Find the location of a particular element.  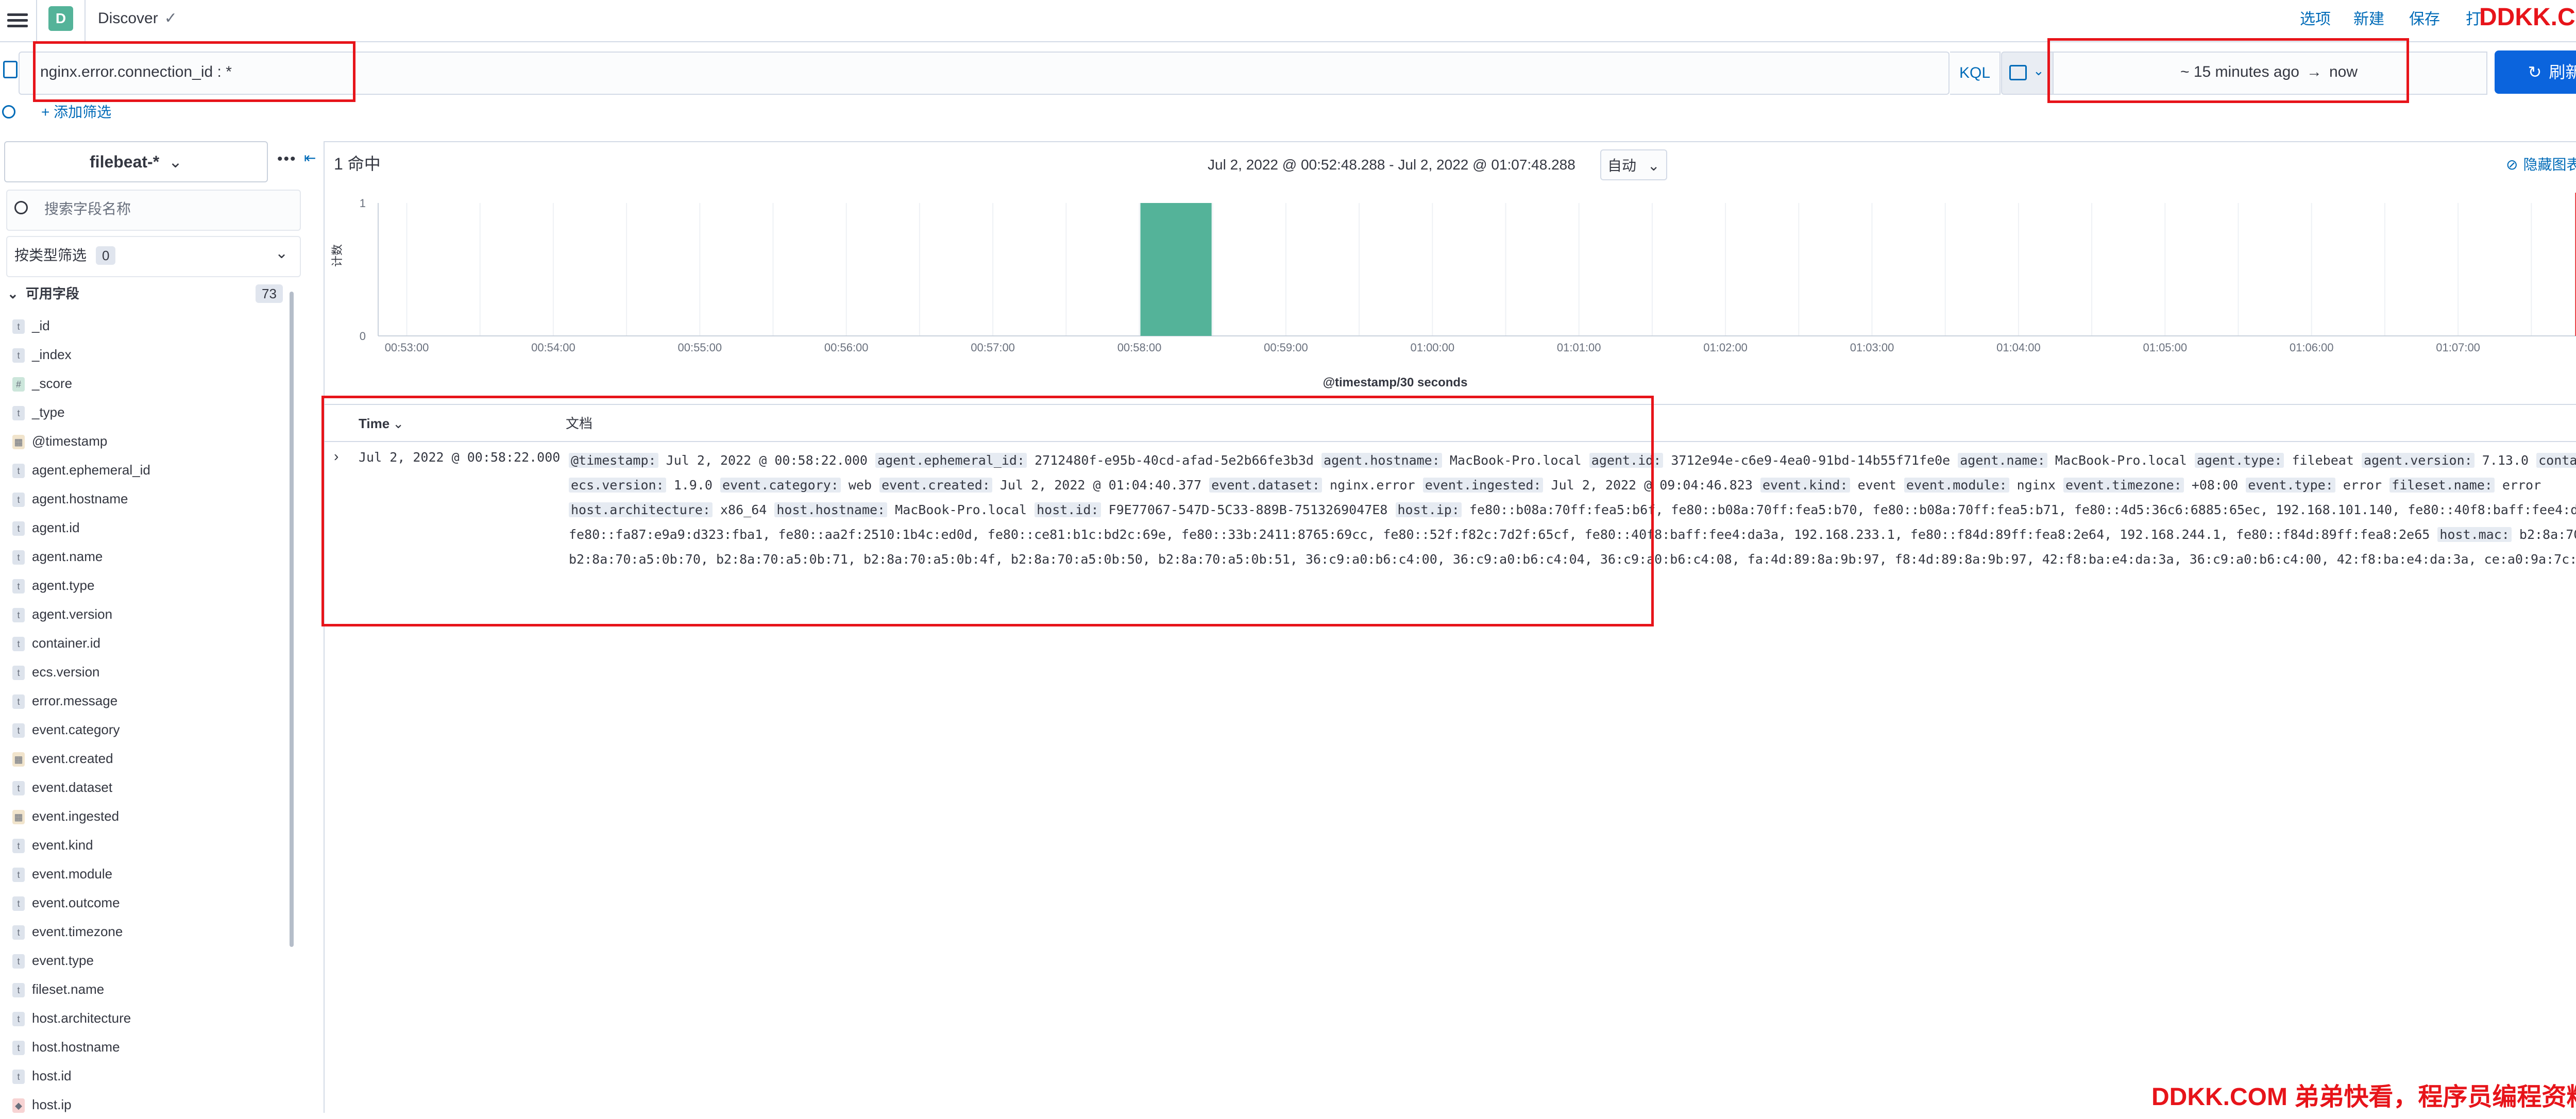

new-link: 新建 is located at coordinates (2368, 19).